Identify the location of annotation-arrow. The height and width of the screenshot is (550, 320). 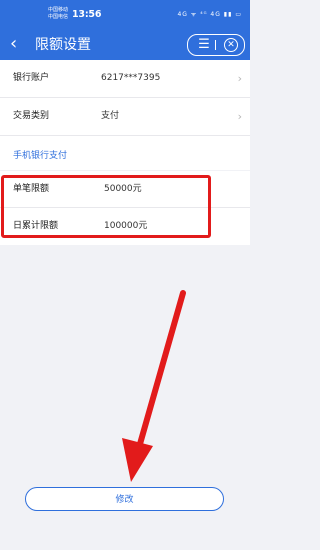
(154, 386).